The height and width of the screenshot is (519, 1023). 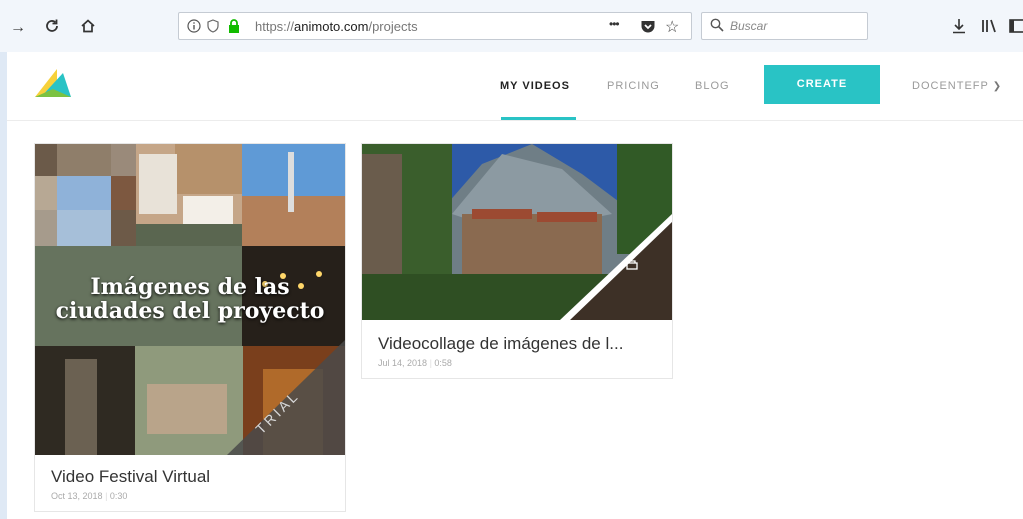 What do you see at coordinates (336, 26) in the screenshot?
I see `url-text: https://animoto.com/projects` at bounding box center [336, 26].